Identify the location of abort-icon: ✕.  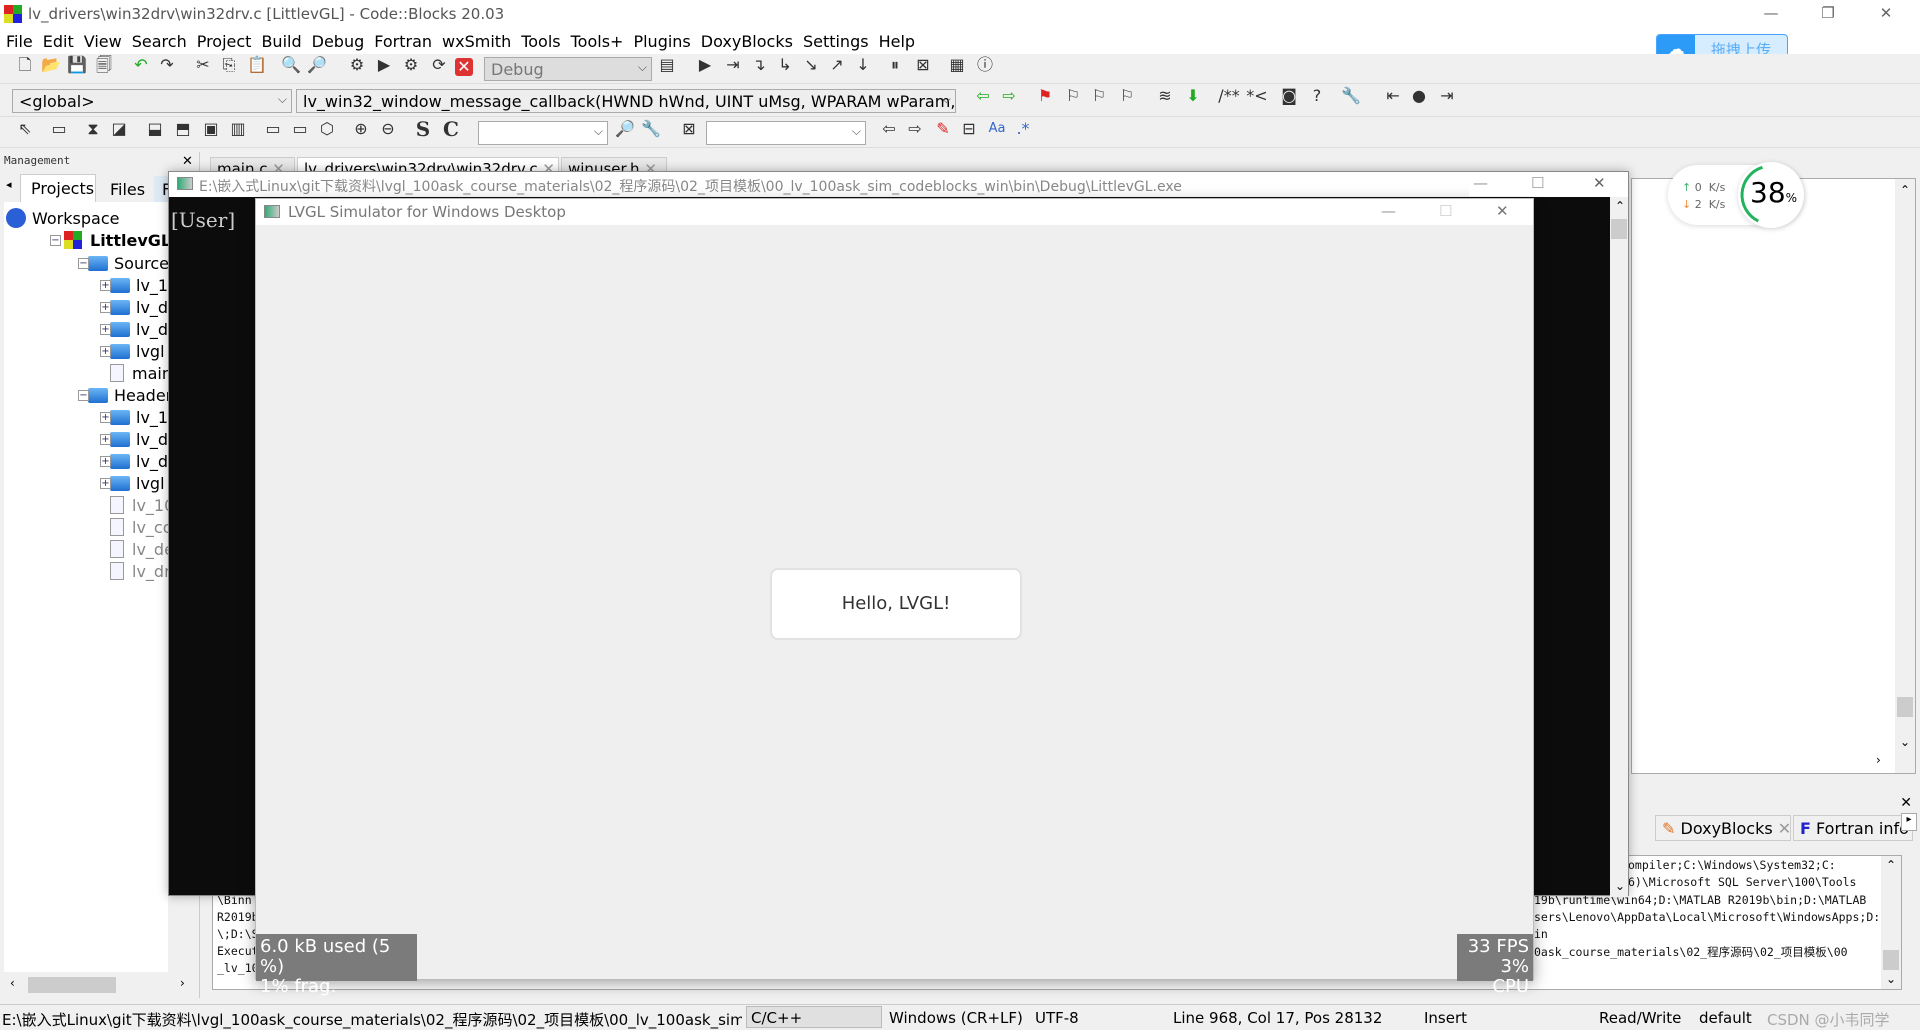
(464, 67).